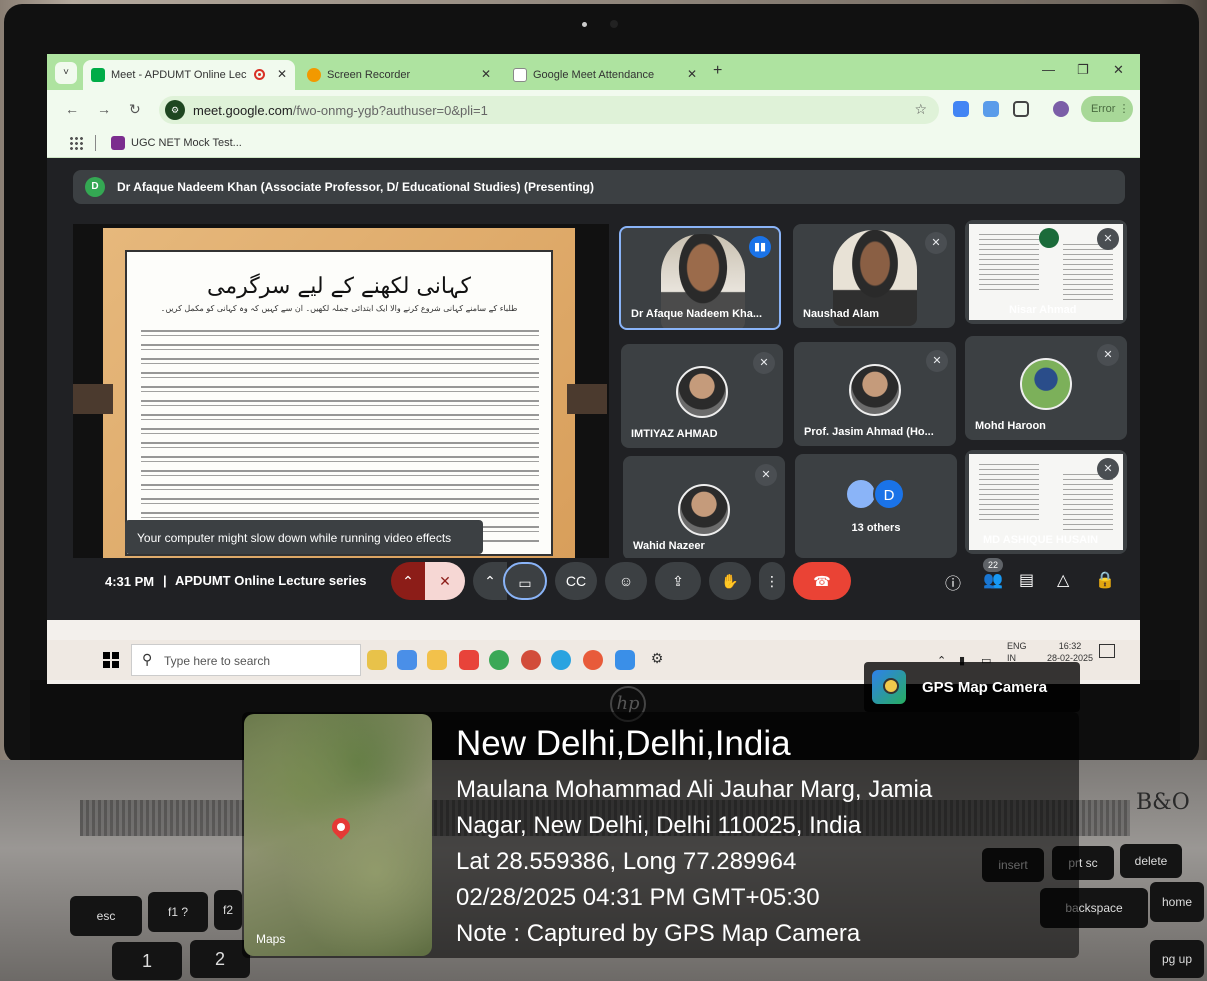 The height and width of the screenshot is (981, 1207). What do you see at coordinates (625, 660) in the screenshot?
I see `photos-app-icon` at bounding box center [625, 660].